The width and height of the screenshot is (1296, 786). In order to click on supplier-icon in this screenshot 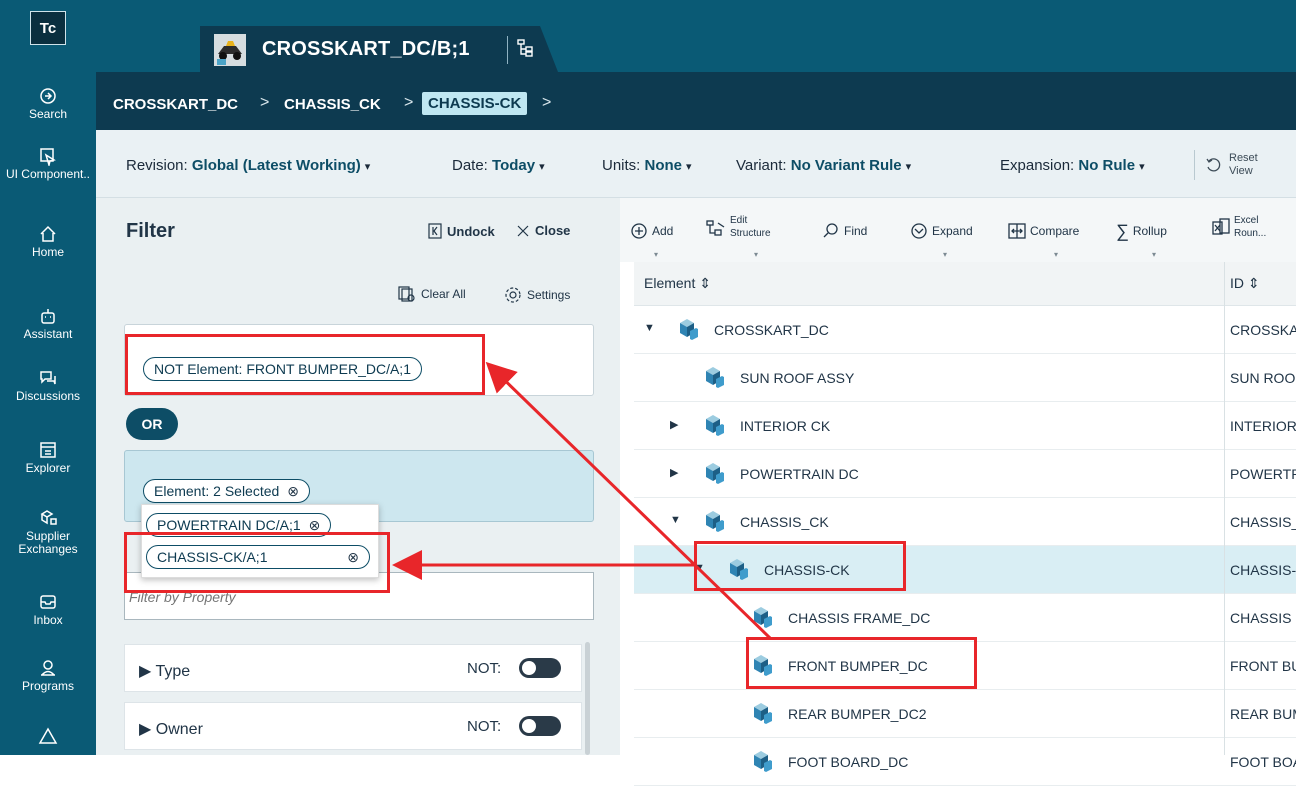, I will do `click(48, 517)`.